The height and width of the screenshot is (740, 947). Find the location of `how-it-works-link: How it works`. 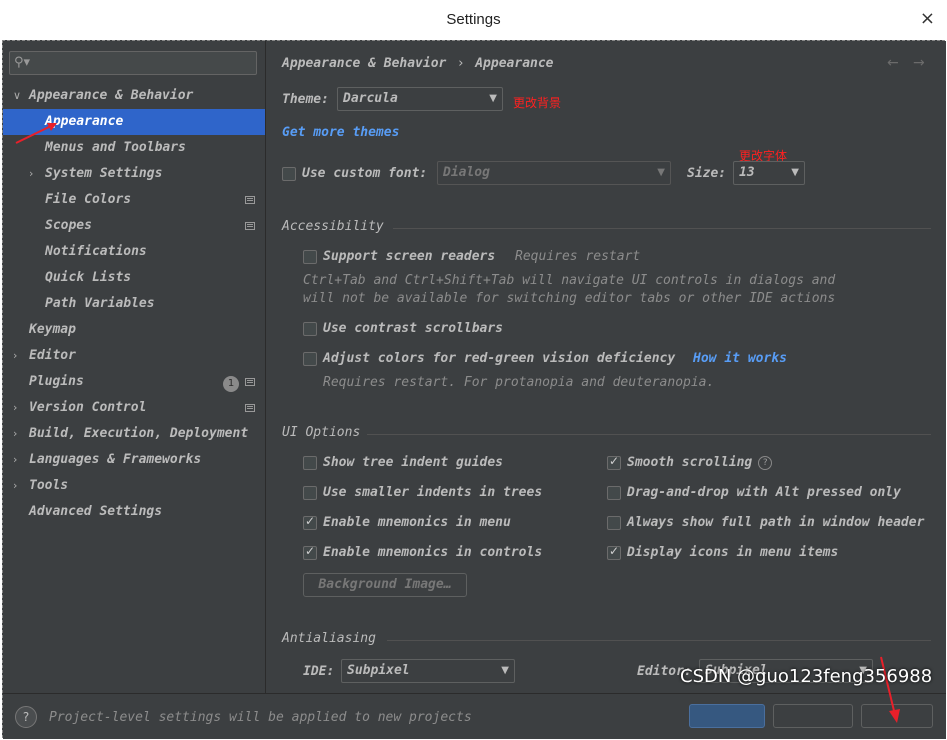

how-it-works-link: How it works is located at coordinates (740, 358).